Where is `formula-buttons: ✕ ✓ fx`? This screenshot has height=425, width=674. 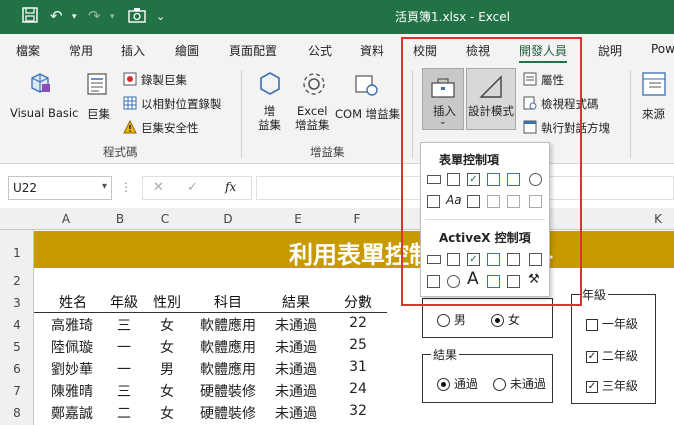 formula-buttons: ✕ ✓ fx is located at coordinates (197, 188).